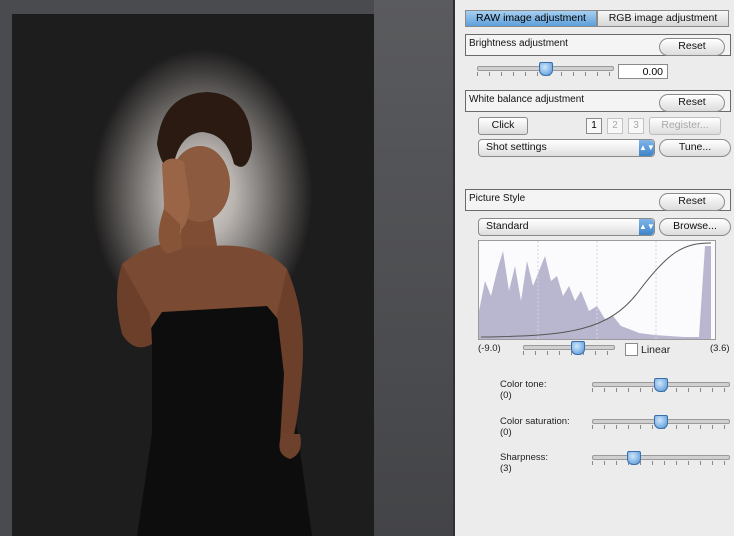  What do you see at coordinates (523, 384) in the screenshot?
I see `param-label-0: Color tone:` at bounding box center [523, 384].